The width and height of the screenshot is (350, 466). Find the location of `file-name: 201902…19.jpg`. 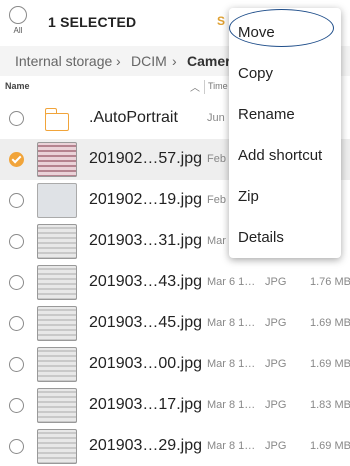

file-name: 201902…19.jpg is located at coordinates (145, 199).